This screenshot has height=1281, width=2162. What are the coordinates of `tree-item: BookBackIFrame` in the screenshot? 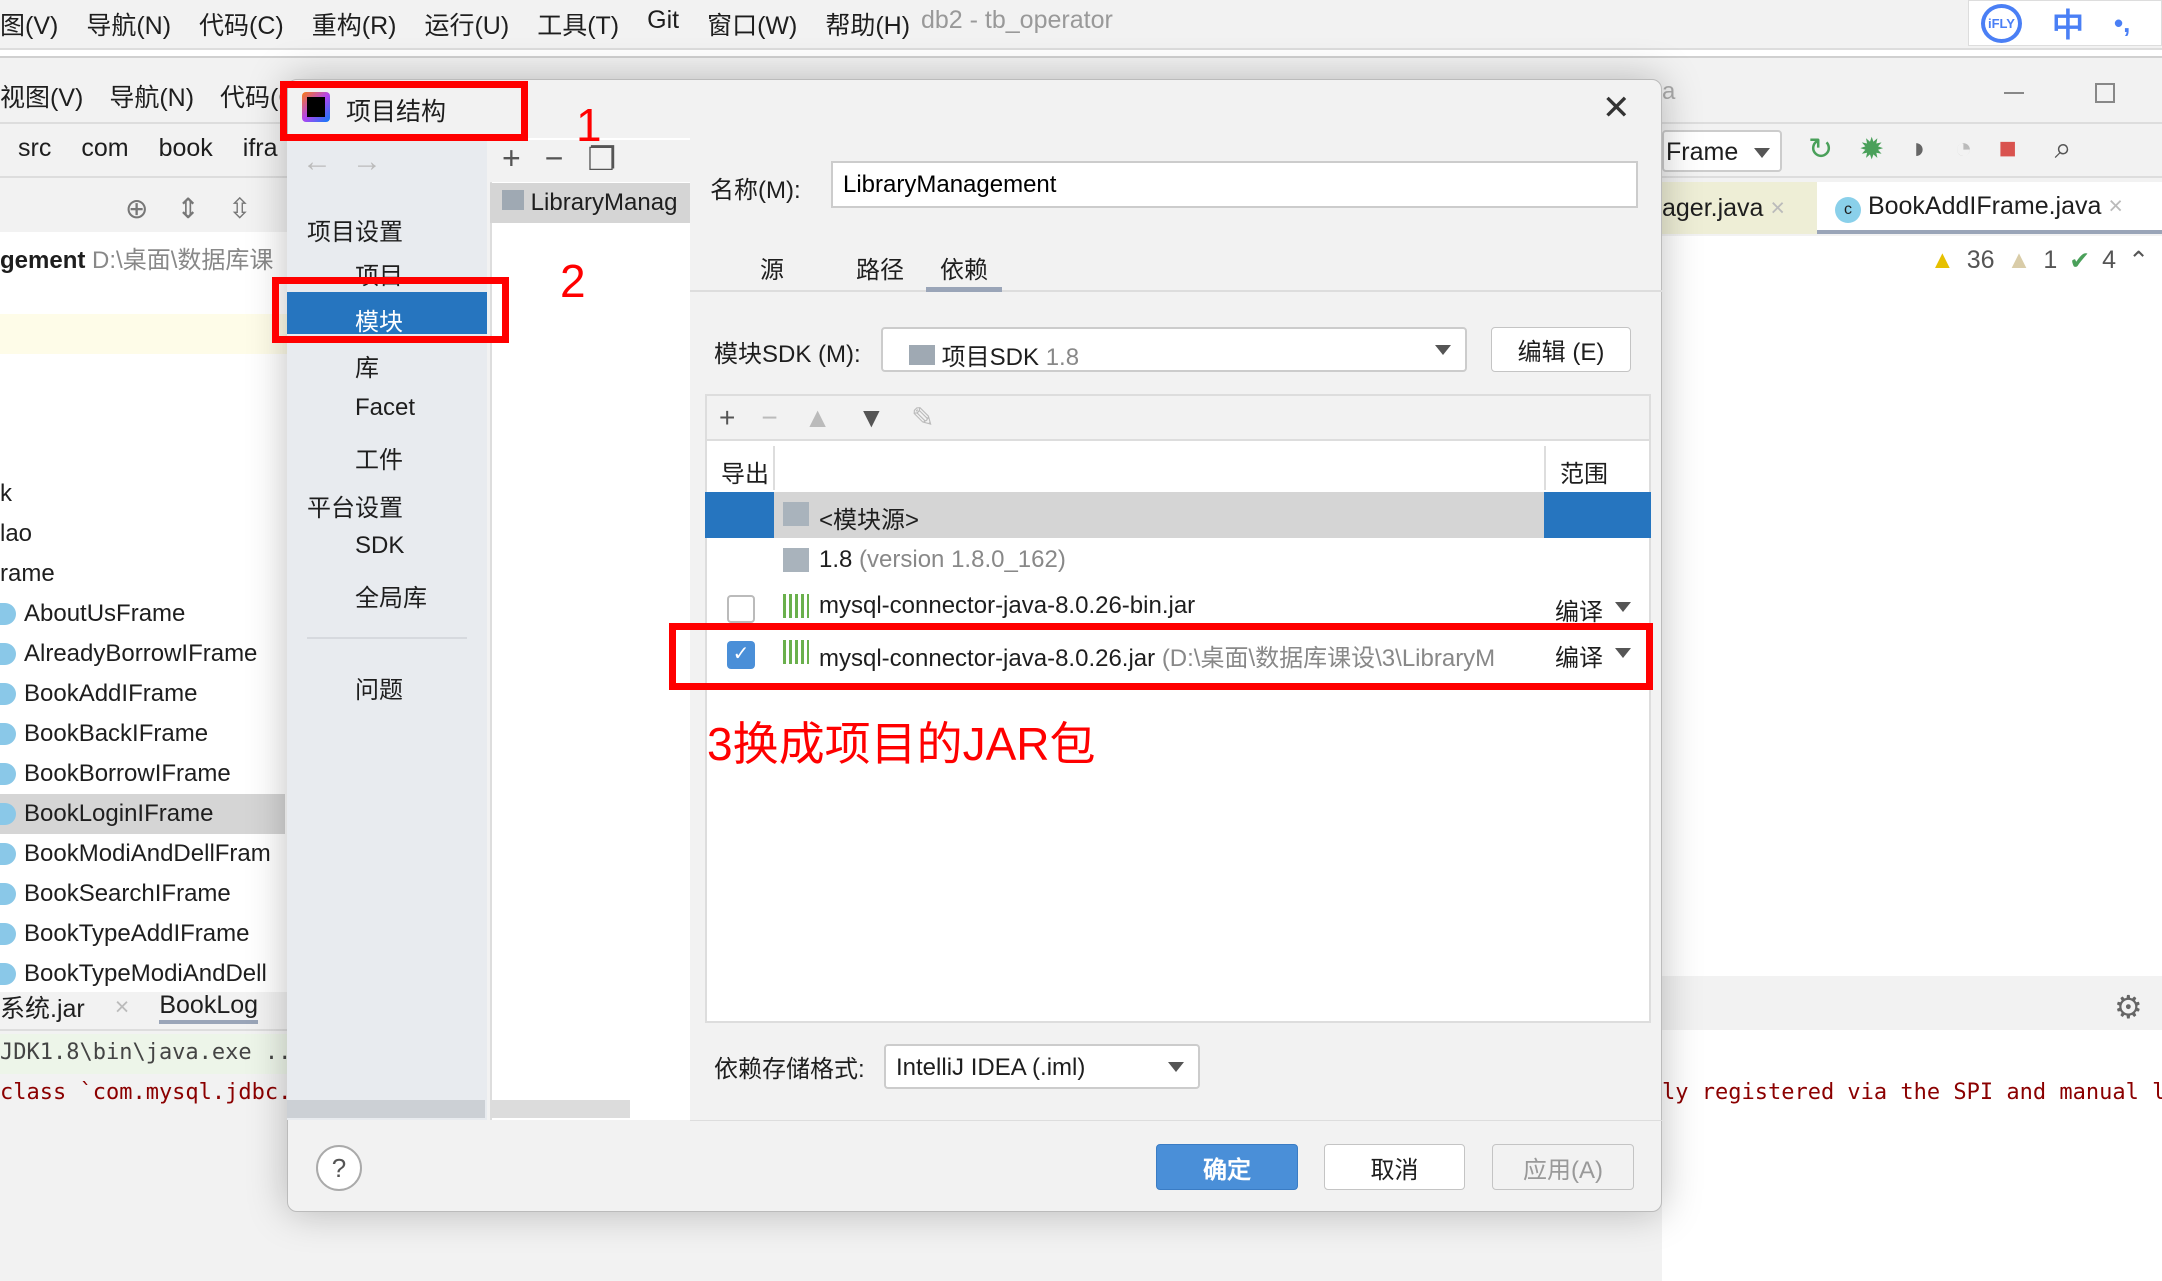 It's located at (142, 734).